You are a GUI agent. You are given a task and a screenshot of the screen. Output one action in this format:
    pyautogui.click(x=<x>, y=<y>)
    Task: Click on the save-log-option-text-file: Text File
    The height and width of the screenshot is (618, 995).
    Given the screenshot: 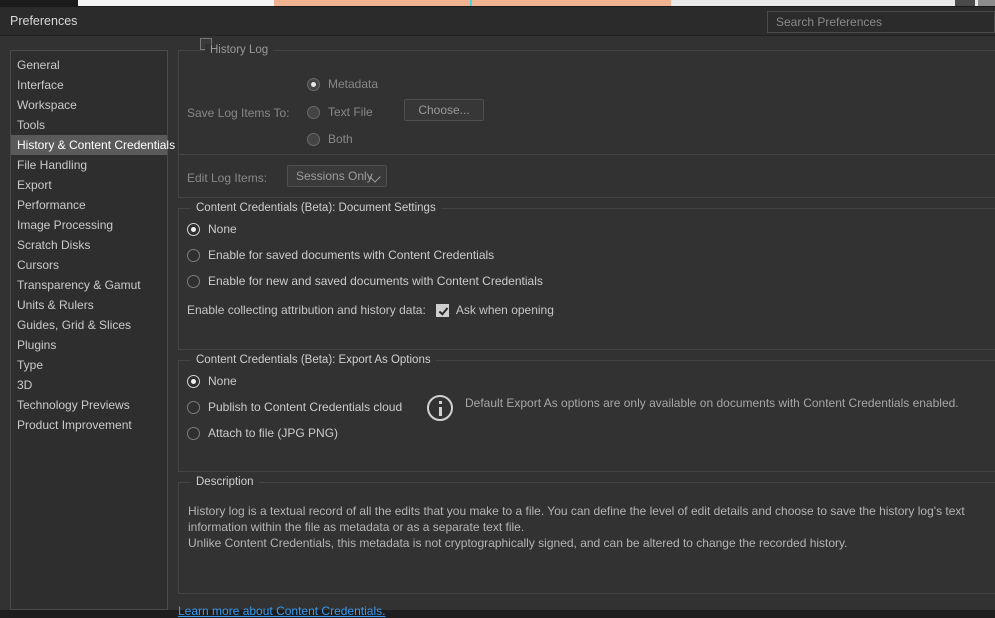 What is the action you would take?
    pyautogui.click(x=340, y=112)
    